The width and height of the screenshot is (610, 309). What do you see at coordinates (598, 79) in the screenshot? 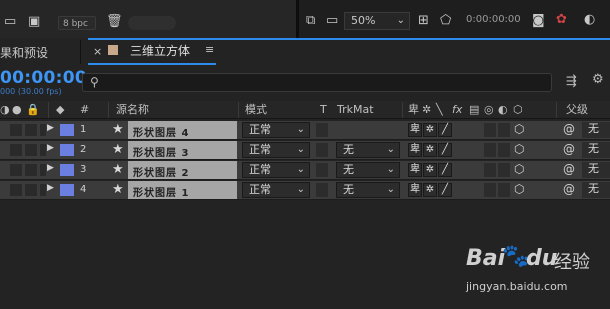
I see `draft-3d-icon: ⚙` at bounding box center [598, 79].